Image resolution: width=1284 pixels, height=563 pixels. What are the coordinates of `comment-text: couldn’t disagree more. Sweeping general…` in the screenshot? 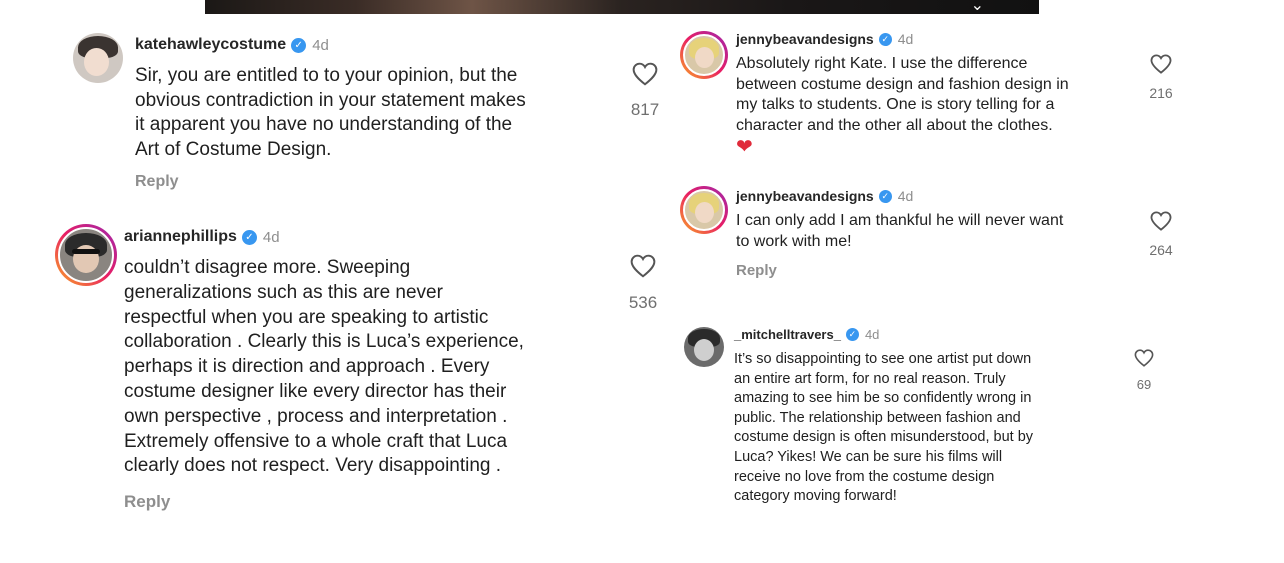 It's located at (324, 367).